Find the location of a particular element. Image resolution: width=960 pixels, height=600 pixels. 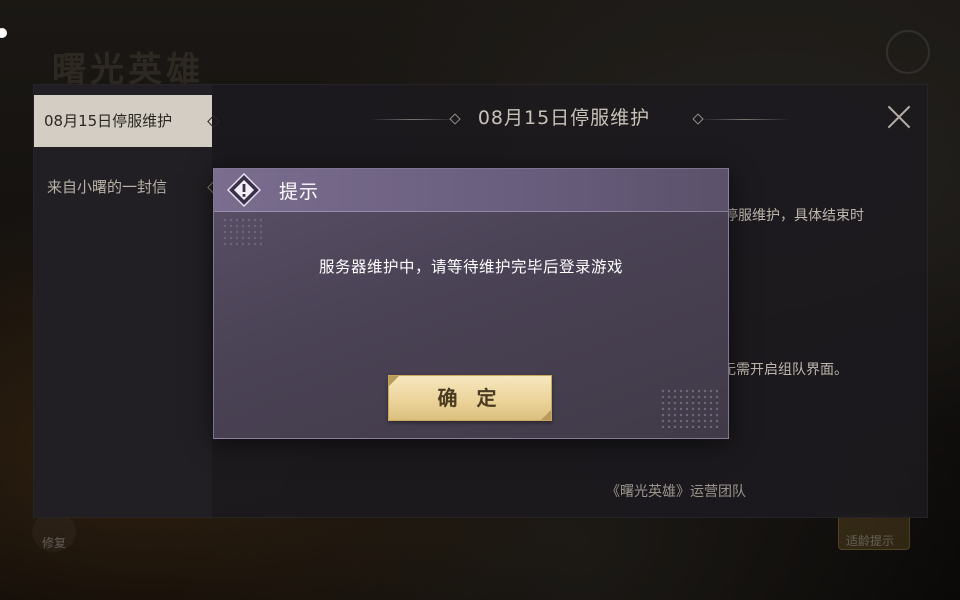

announcement-body-line: 无需开启组队界面。 is located at coordinates (785, 370).